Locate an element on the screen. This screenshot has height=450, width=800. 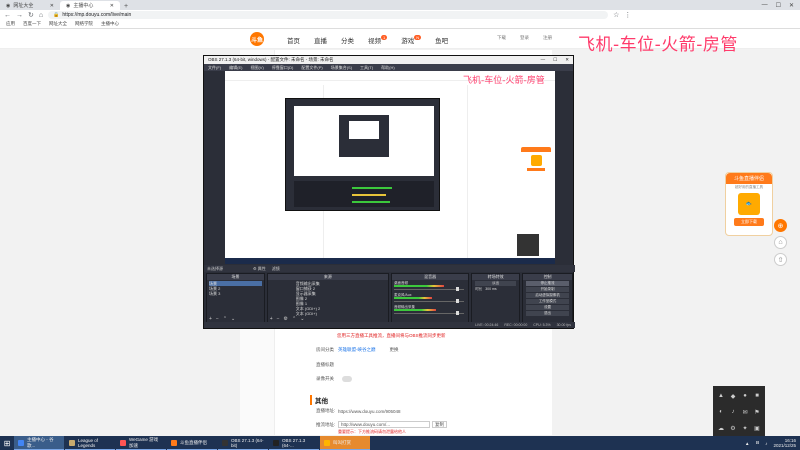
system-clock: 16:16 2021/12/25 is located at coordinates (784, 443).